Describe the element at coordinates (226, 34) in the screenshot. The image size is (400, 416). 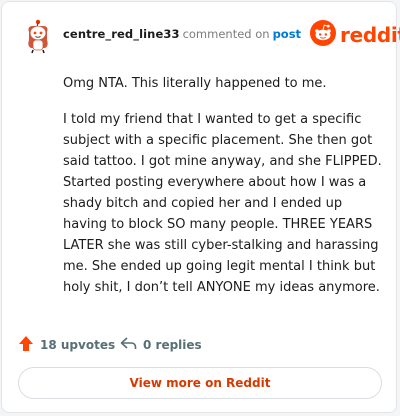
I see `commented-on-label: commented on` at that location.